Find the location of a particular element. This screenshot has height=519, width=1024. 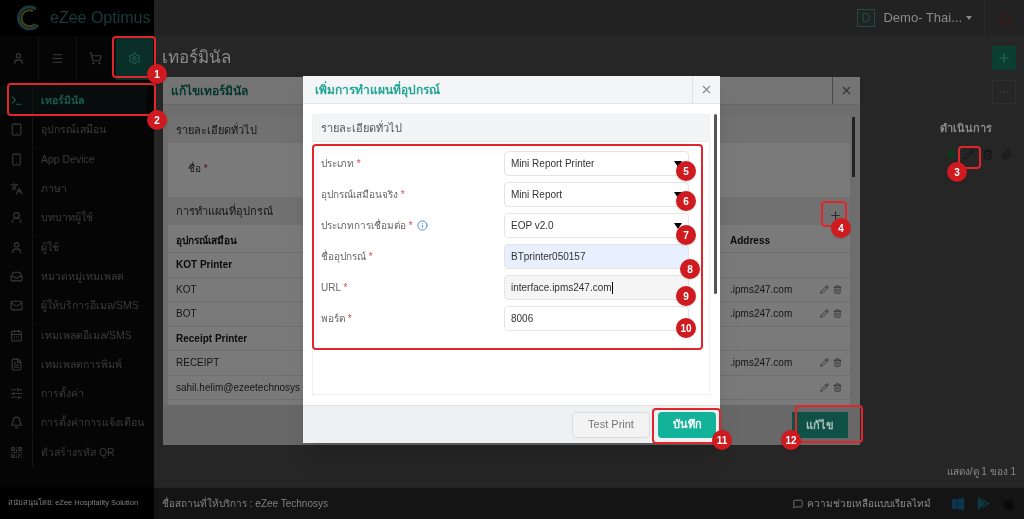

venue-text: ชื่อสถานที่ให้บริการ : eZee Technosys is located at coordinates (245, 503).